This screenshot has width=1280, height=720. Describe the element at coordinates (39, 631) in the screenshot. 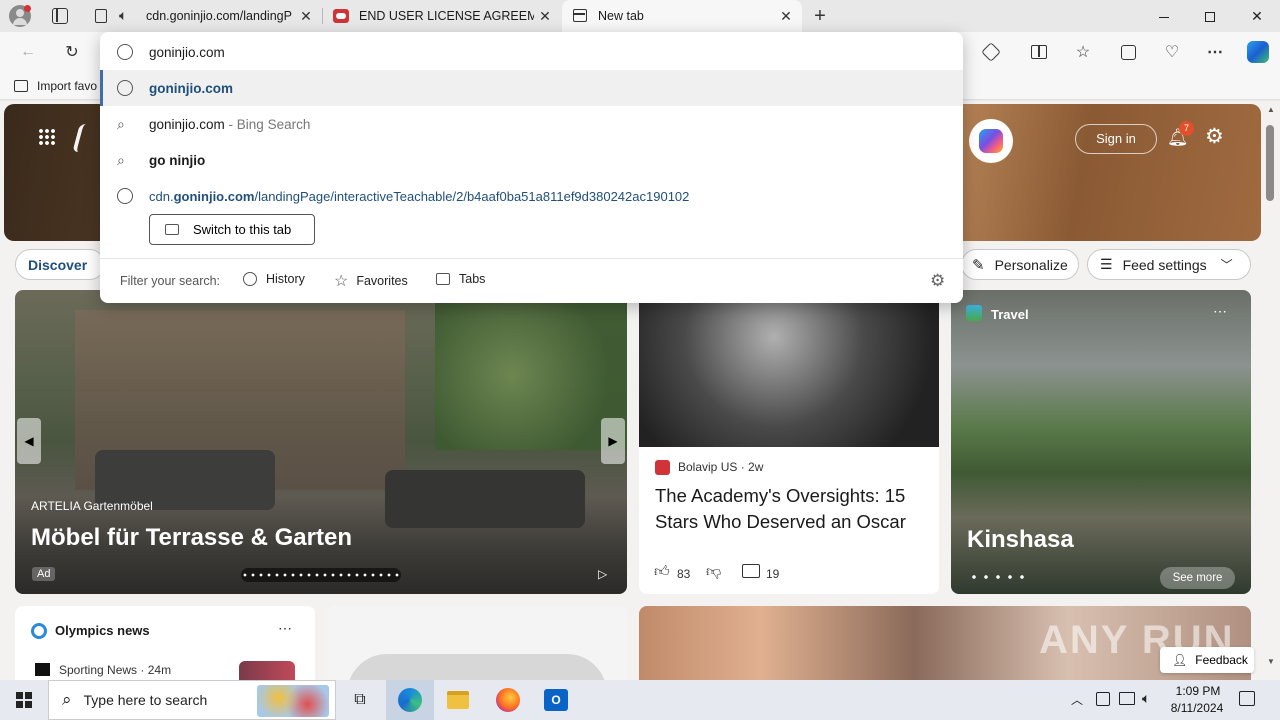

I see `olympics-icon` at that location.